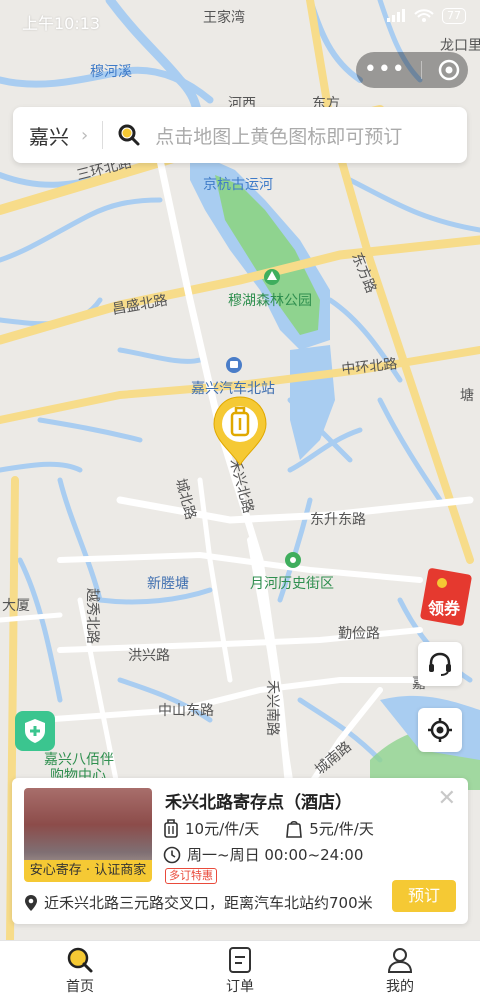 This screenshot has width=480, height=1000. I want to click on wifi-icon, so click(424, 15).